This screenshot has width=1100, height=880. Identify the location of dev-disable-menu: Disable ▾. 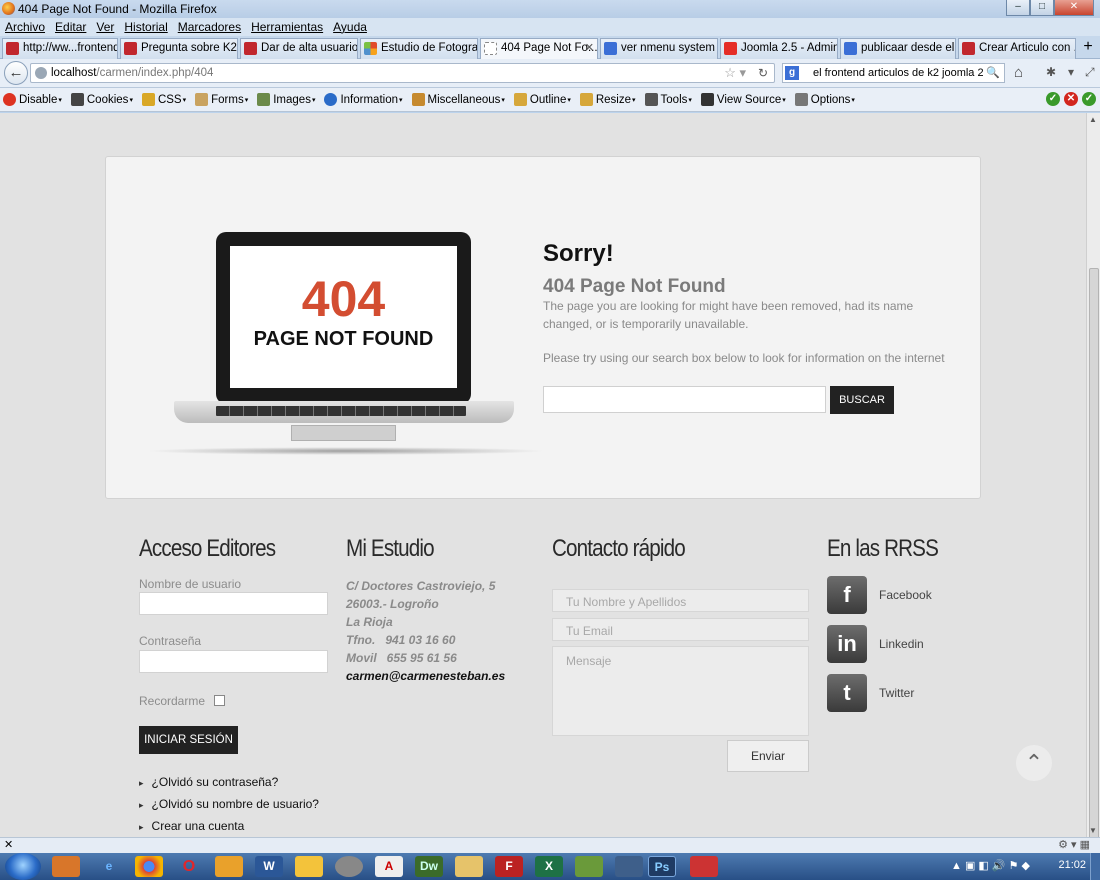
(32, 99).